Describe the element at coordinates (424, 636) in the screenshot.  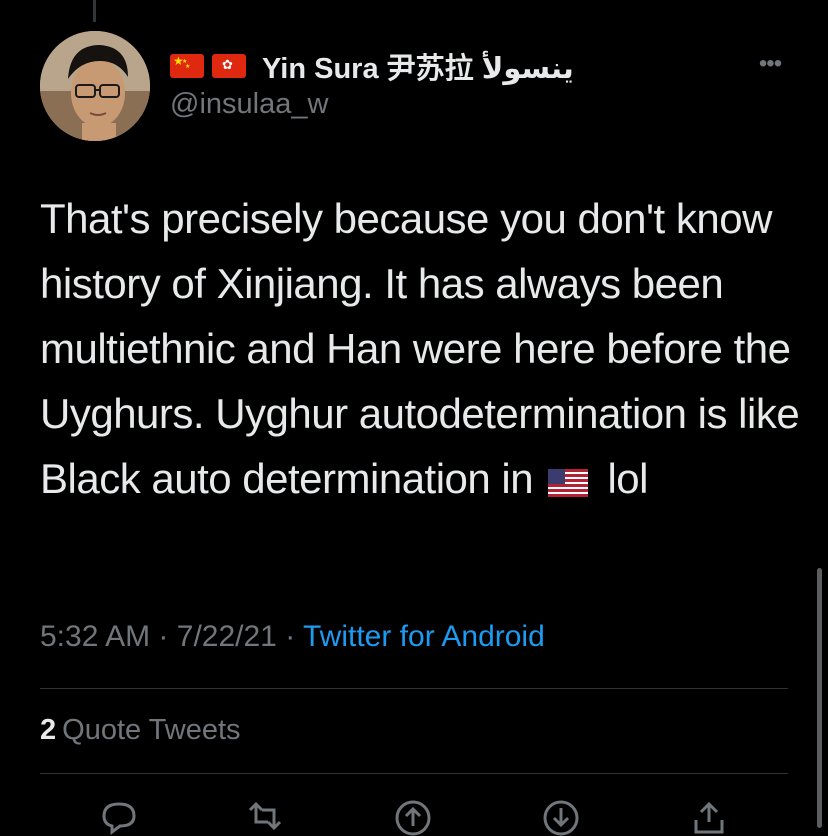
I see `tweet-source-link: Twitter for Android` at that location.